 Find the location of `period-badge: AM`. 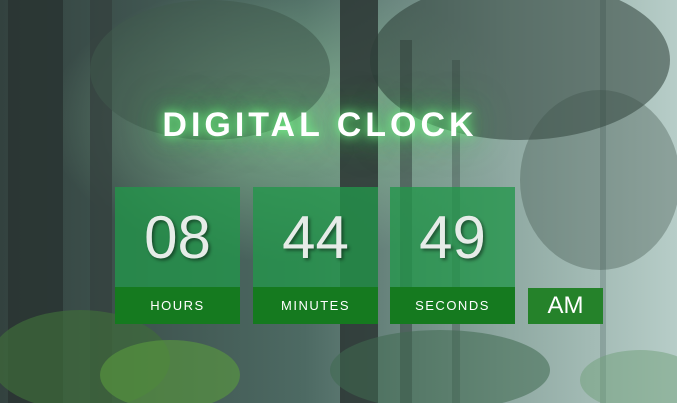

period-badge: AM is located at coordinates (565, 306).